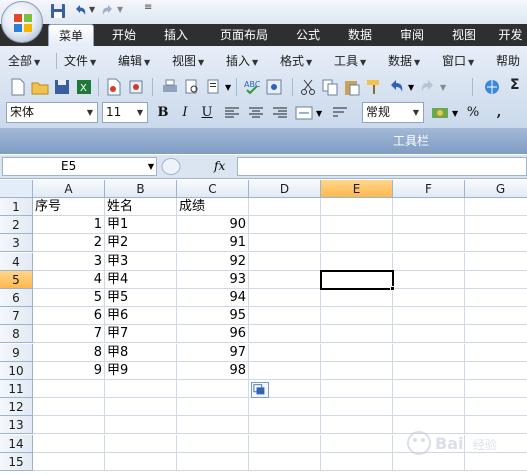 The width and height of the screenshot is (527, 475). What do you see at coordinates (458, 61) in the screenshot?
I see `menu-window: 窗口 ▼` at bounding box center [458, 61].